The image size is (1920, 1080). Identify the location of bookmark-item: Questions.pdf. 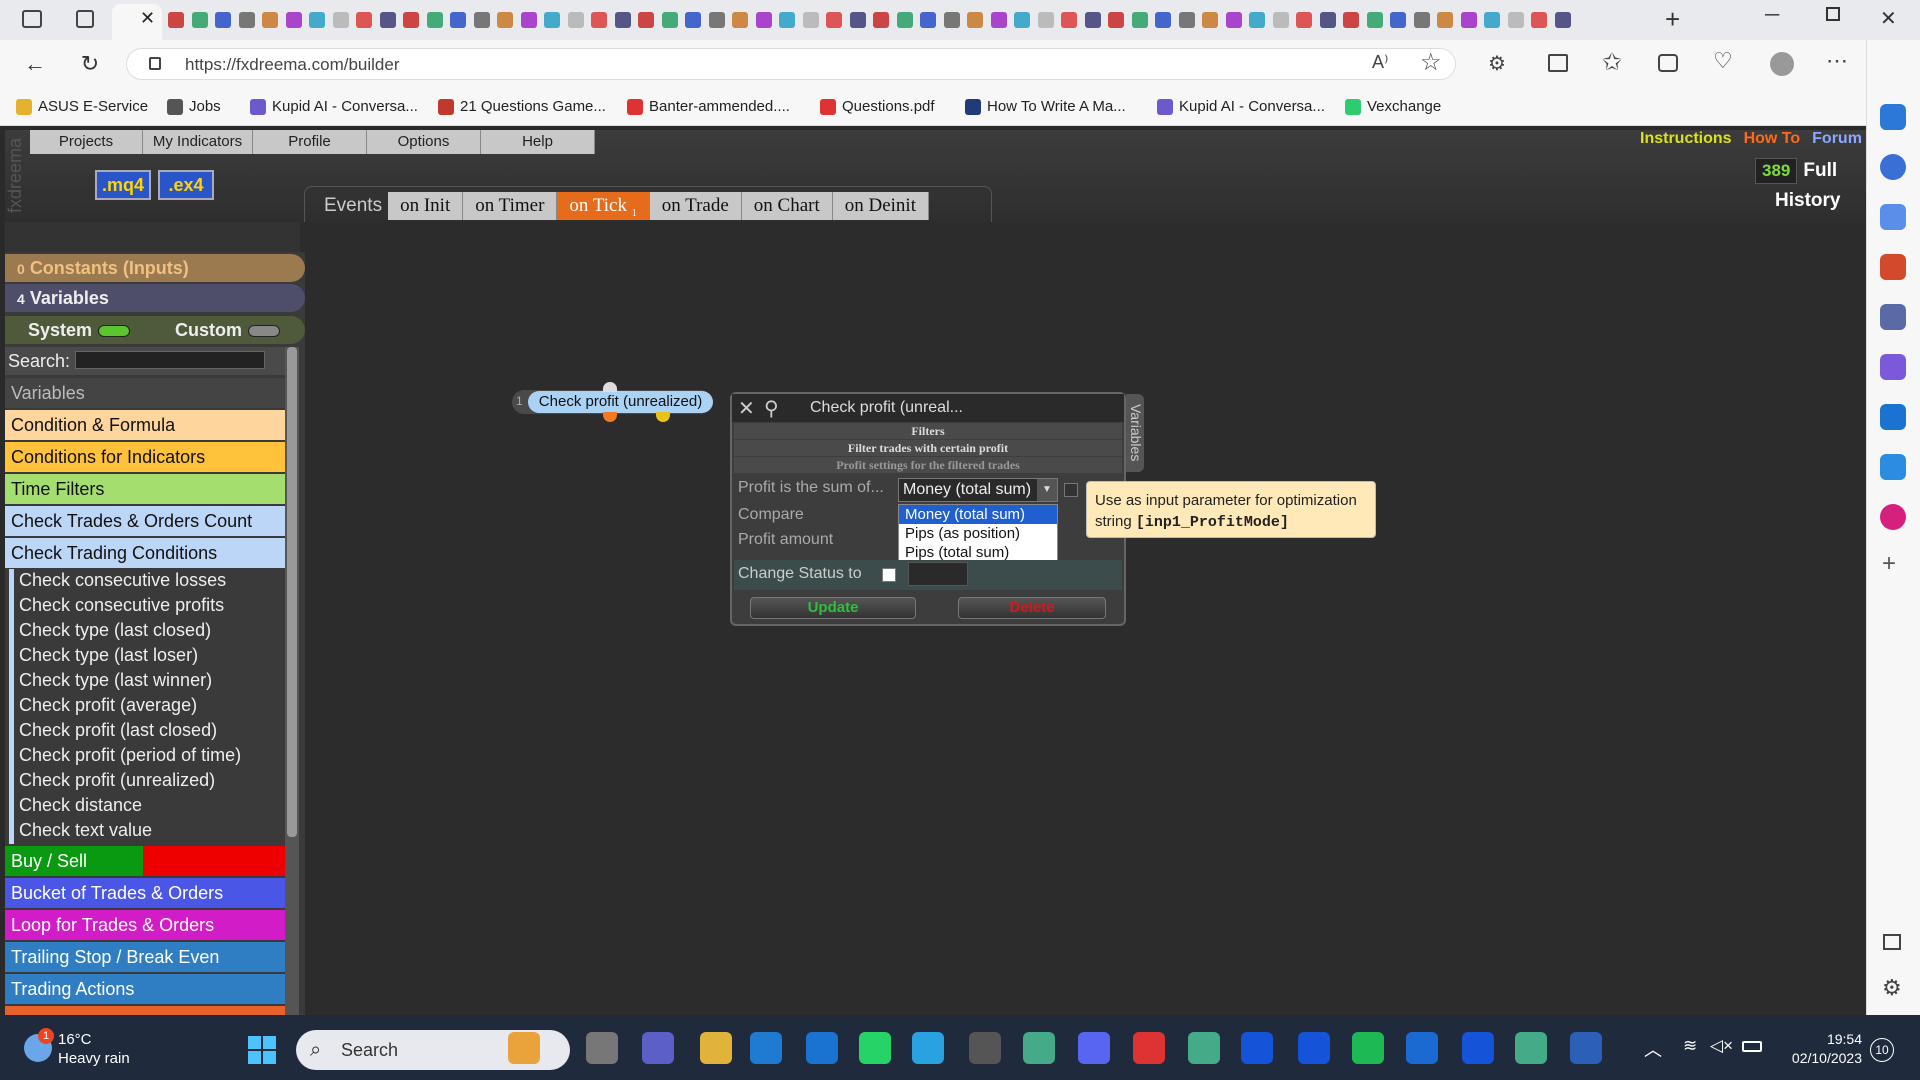
(877, 106).